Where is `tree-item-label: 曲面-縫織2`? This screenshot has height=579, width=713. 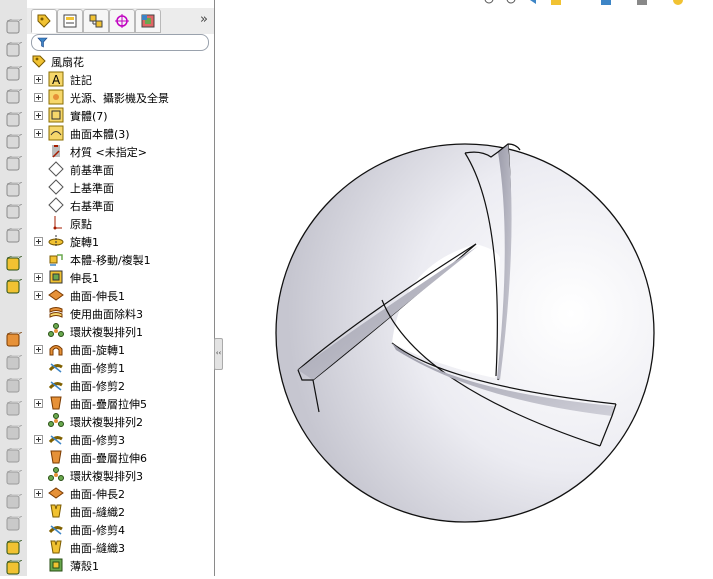
tree-item-label: 曲面-縫織2 is located at coordinates (97, 512).